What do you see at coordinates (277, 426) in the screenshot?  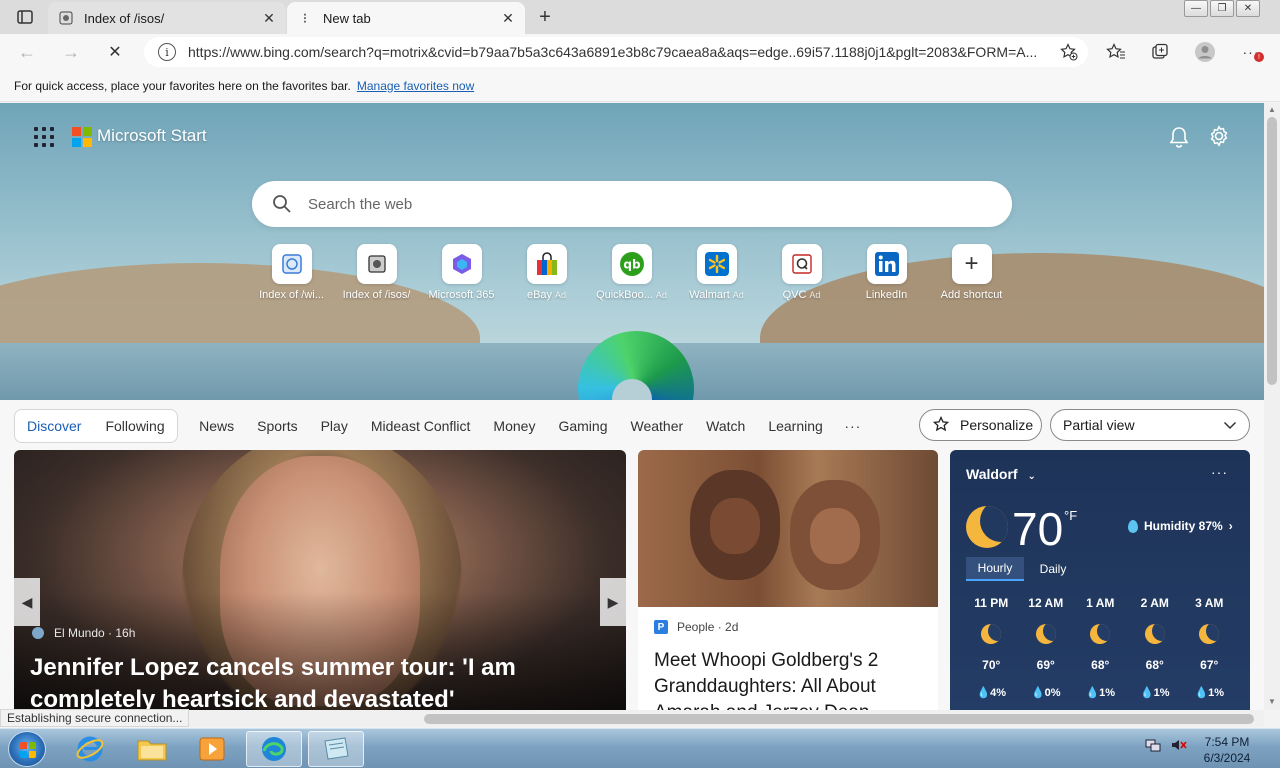 I see `nav-sports: Sports` at bounding box center [277, 426].